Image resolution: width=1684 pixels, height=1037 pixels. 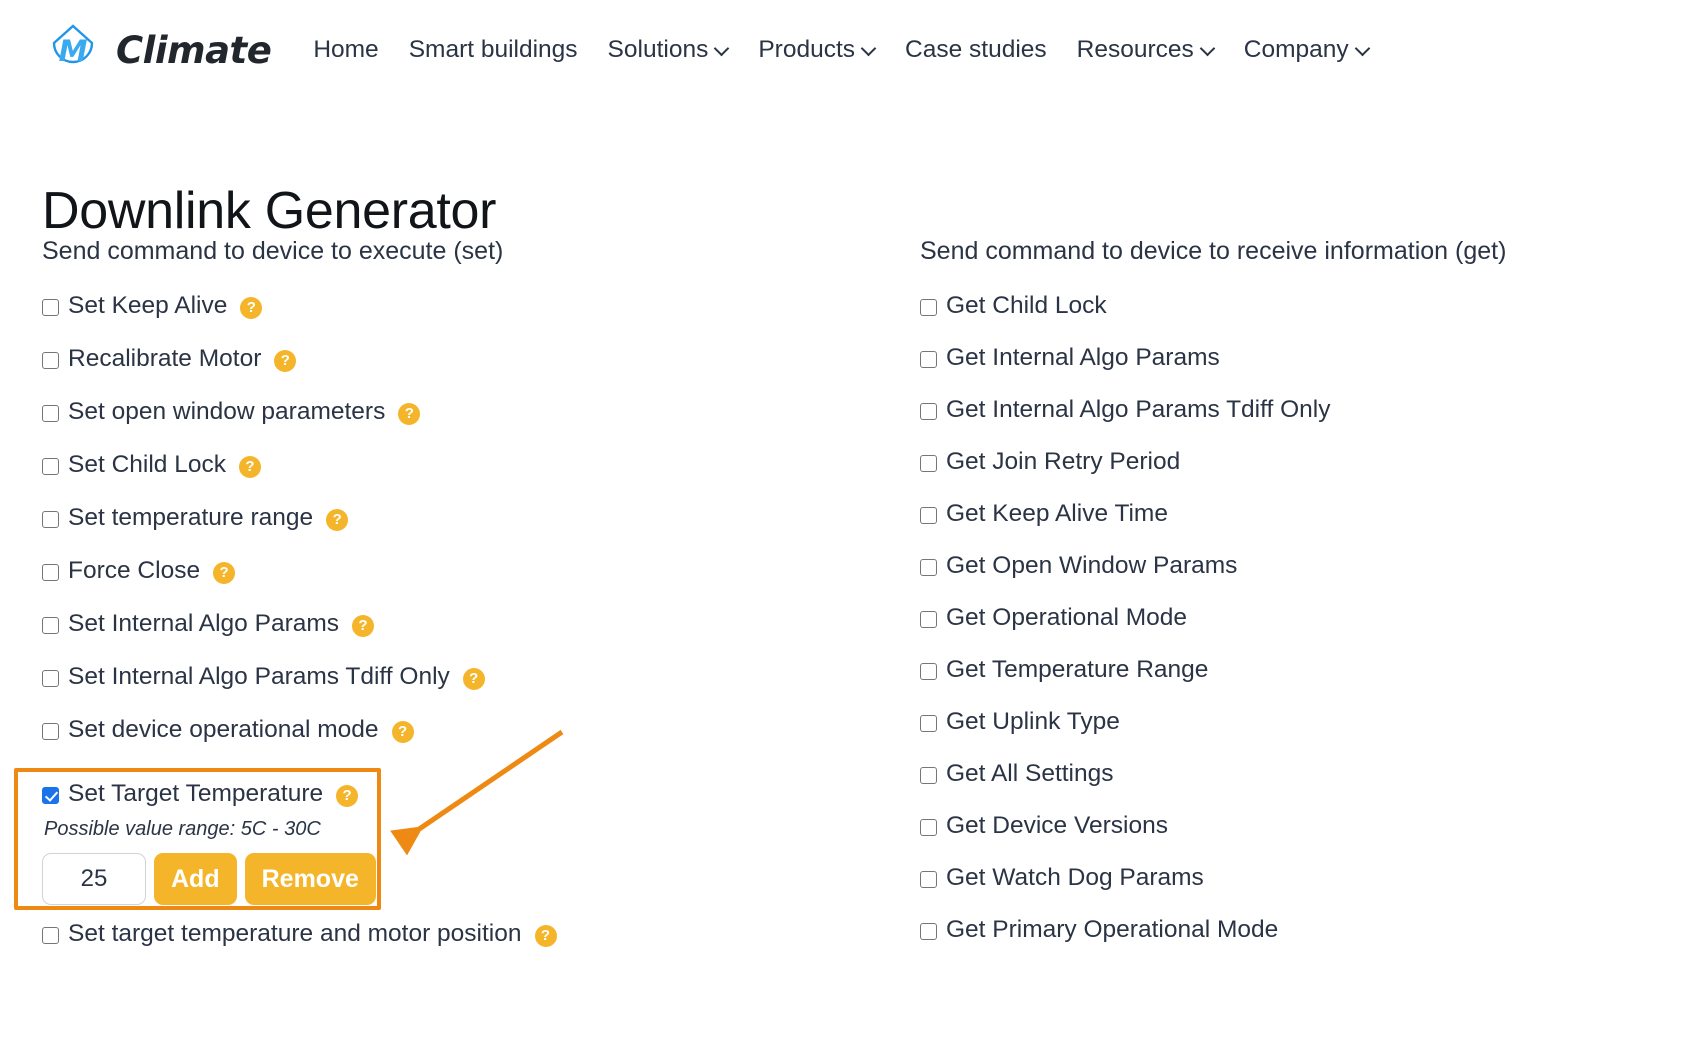 I want to click on get-device-versions-row: Get Device Versions, so click(x=1290, y=826).